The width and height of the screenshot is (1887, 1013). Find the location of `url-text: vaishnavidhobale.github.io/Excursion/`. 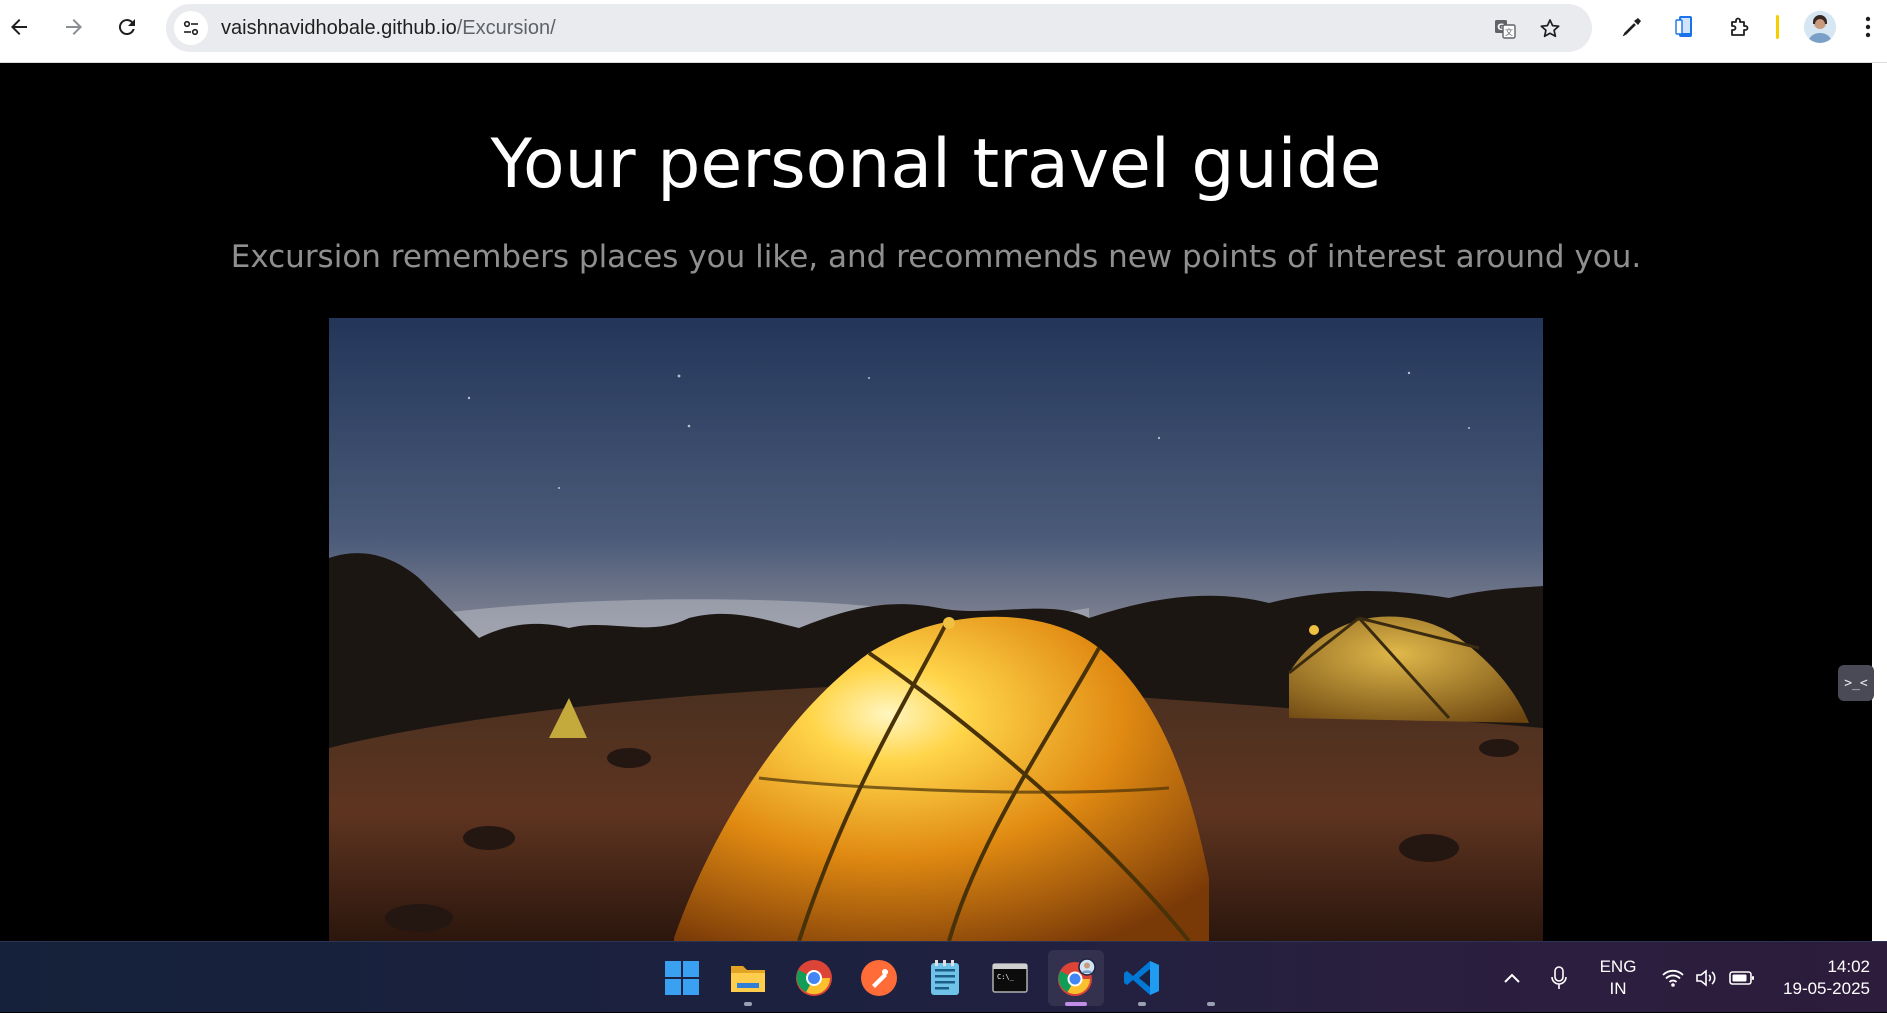

url-text: vaishnavidhobale.github.io/Excursion/ is located at coordinates (388, 28).